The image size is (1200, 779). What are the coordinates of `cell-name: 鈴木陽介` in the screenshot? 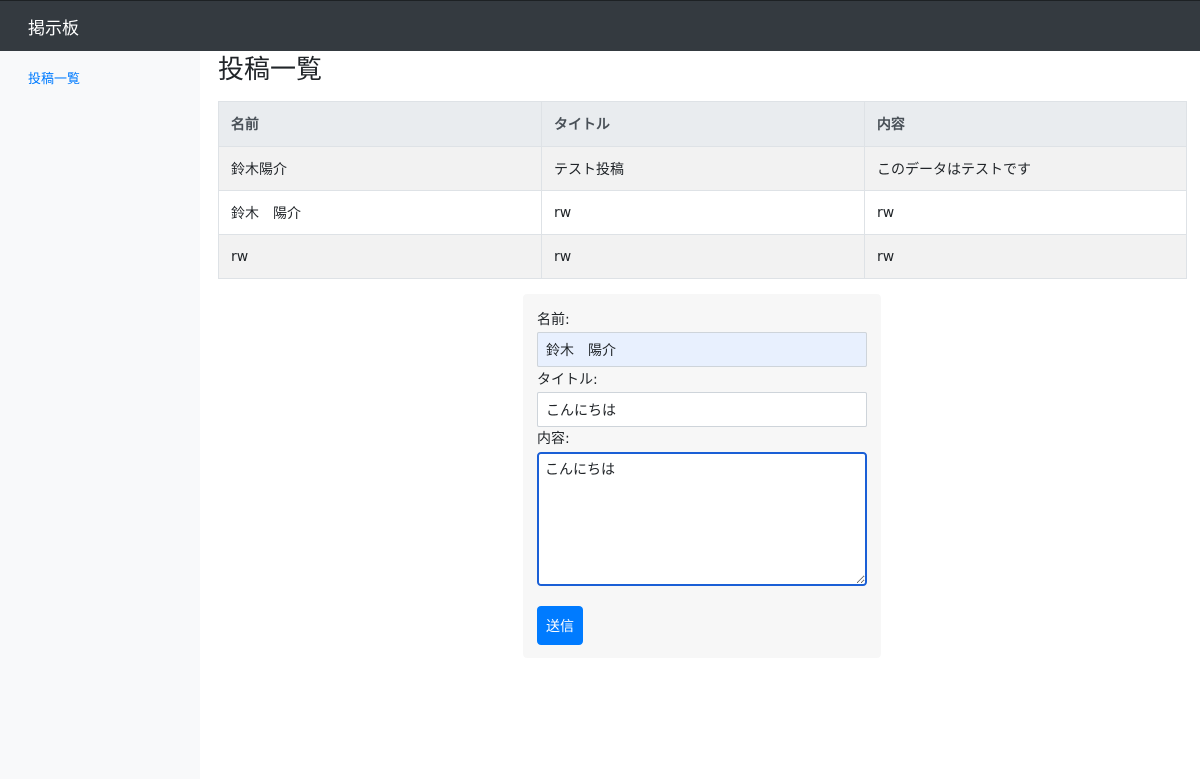 It's located at (380, 168).